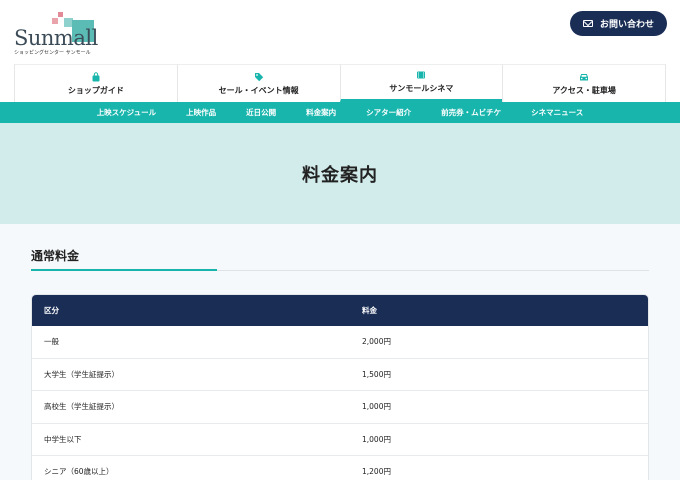 This screenshot has width=680, height=480. What do you see at coordinates (376, 472) in the screenshot?
I see `row-price: 1,200円` at bounding box center [376, 472].